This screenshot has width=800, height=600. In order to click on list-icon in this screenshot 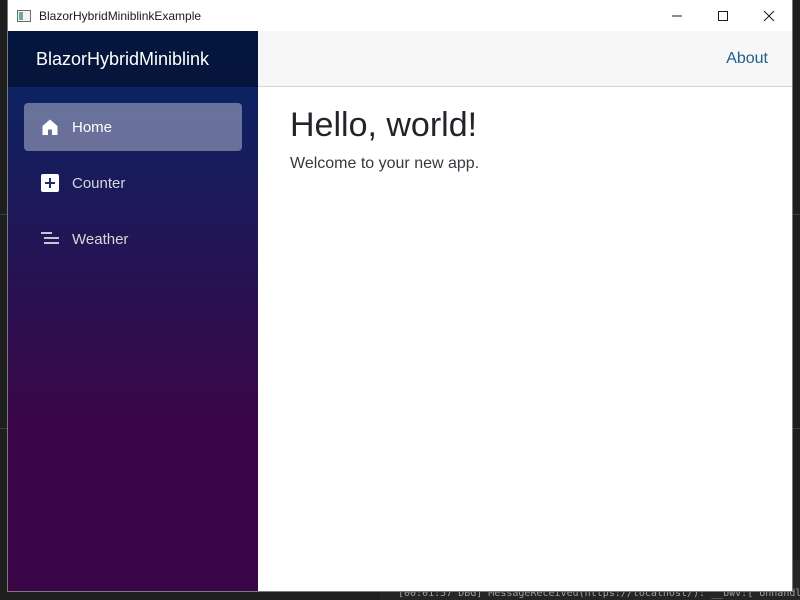, I will do `click(50, 239)`.